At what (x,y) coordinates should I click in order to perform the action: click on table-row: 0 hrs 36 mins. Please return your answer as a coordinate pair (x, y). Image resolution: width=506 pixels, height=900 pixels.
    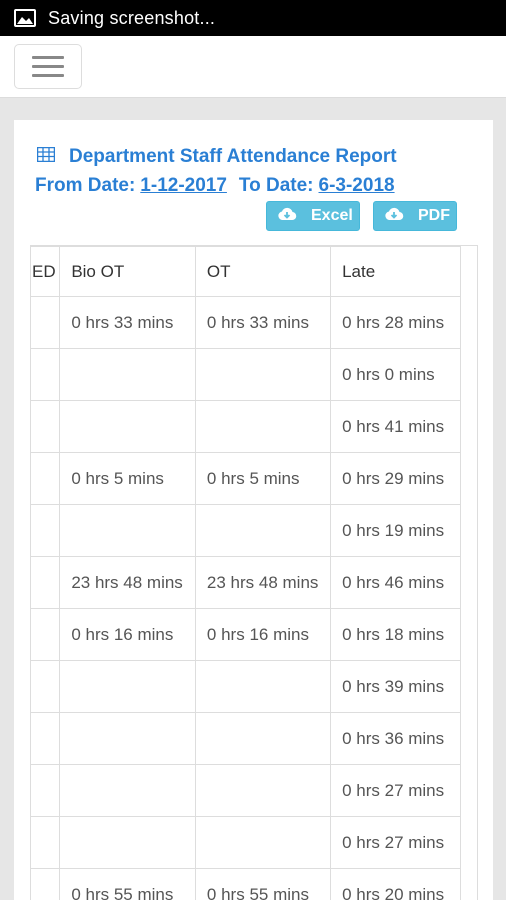
    Looking at the image, I should click on (246, 738).